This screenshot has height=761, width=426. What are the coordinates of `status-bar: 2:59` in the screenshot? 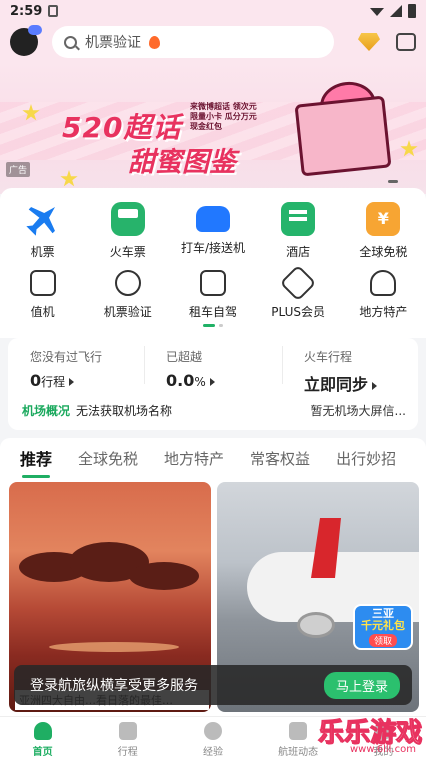 It's located at (213, 11).